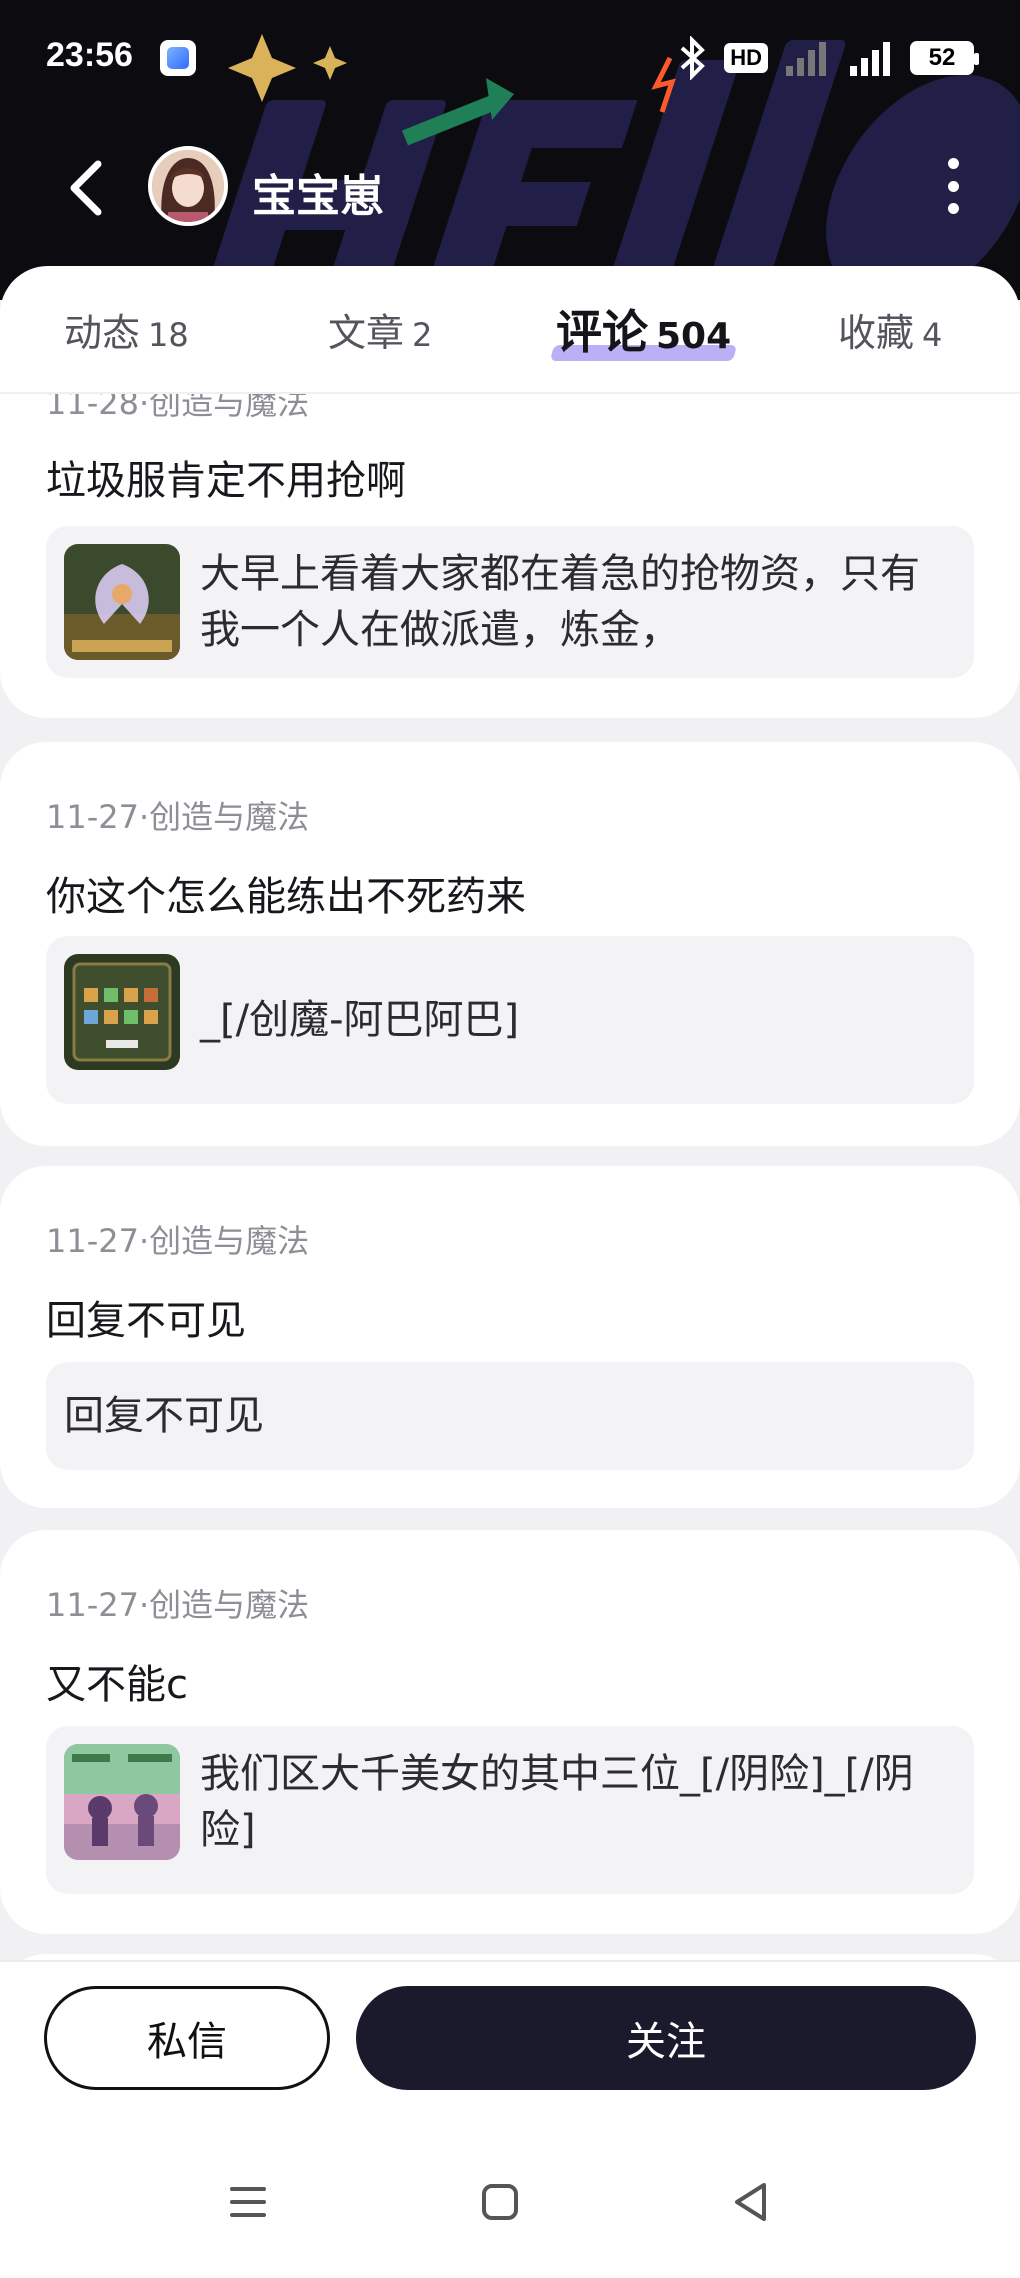  I want to click on tab-articles: 文章 2, so click(380, 329).